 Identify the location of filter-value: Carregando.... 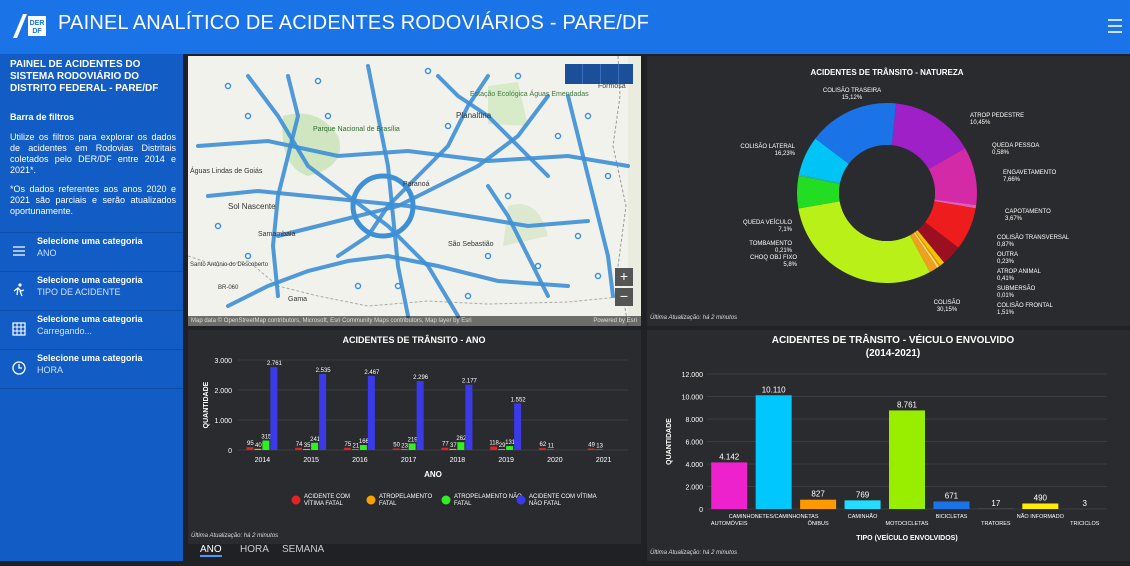
(64, 331).